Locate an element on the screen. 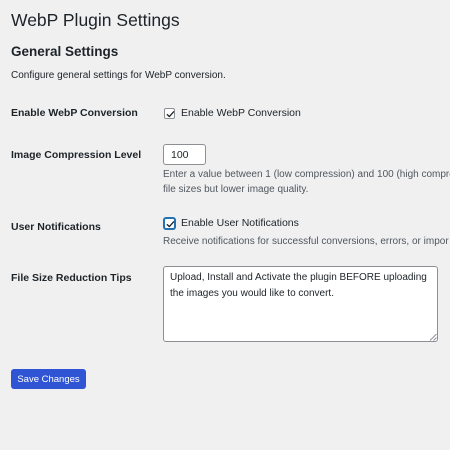  image-compression-level-label: Image Compression Level is located at coordinates (76, 155).